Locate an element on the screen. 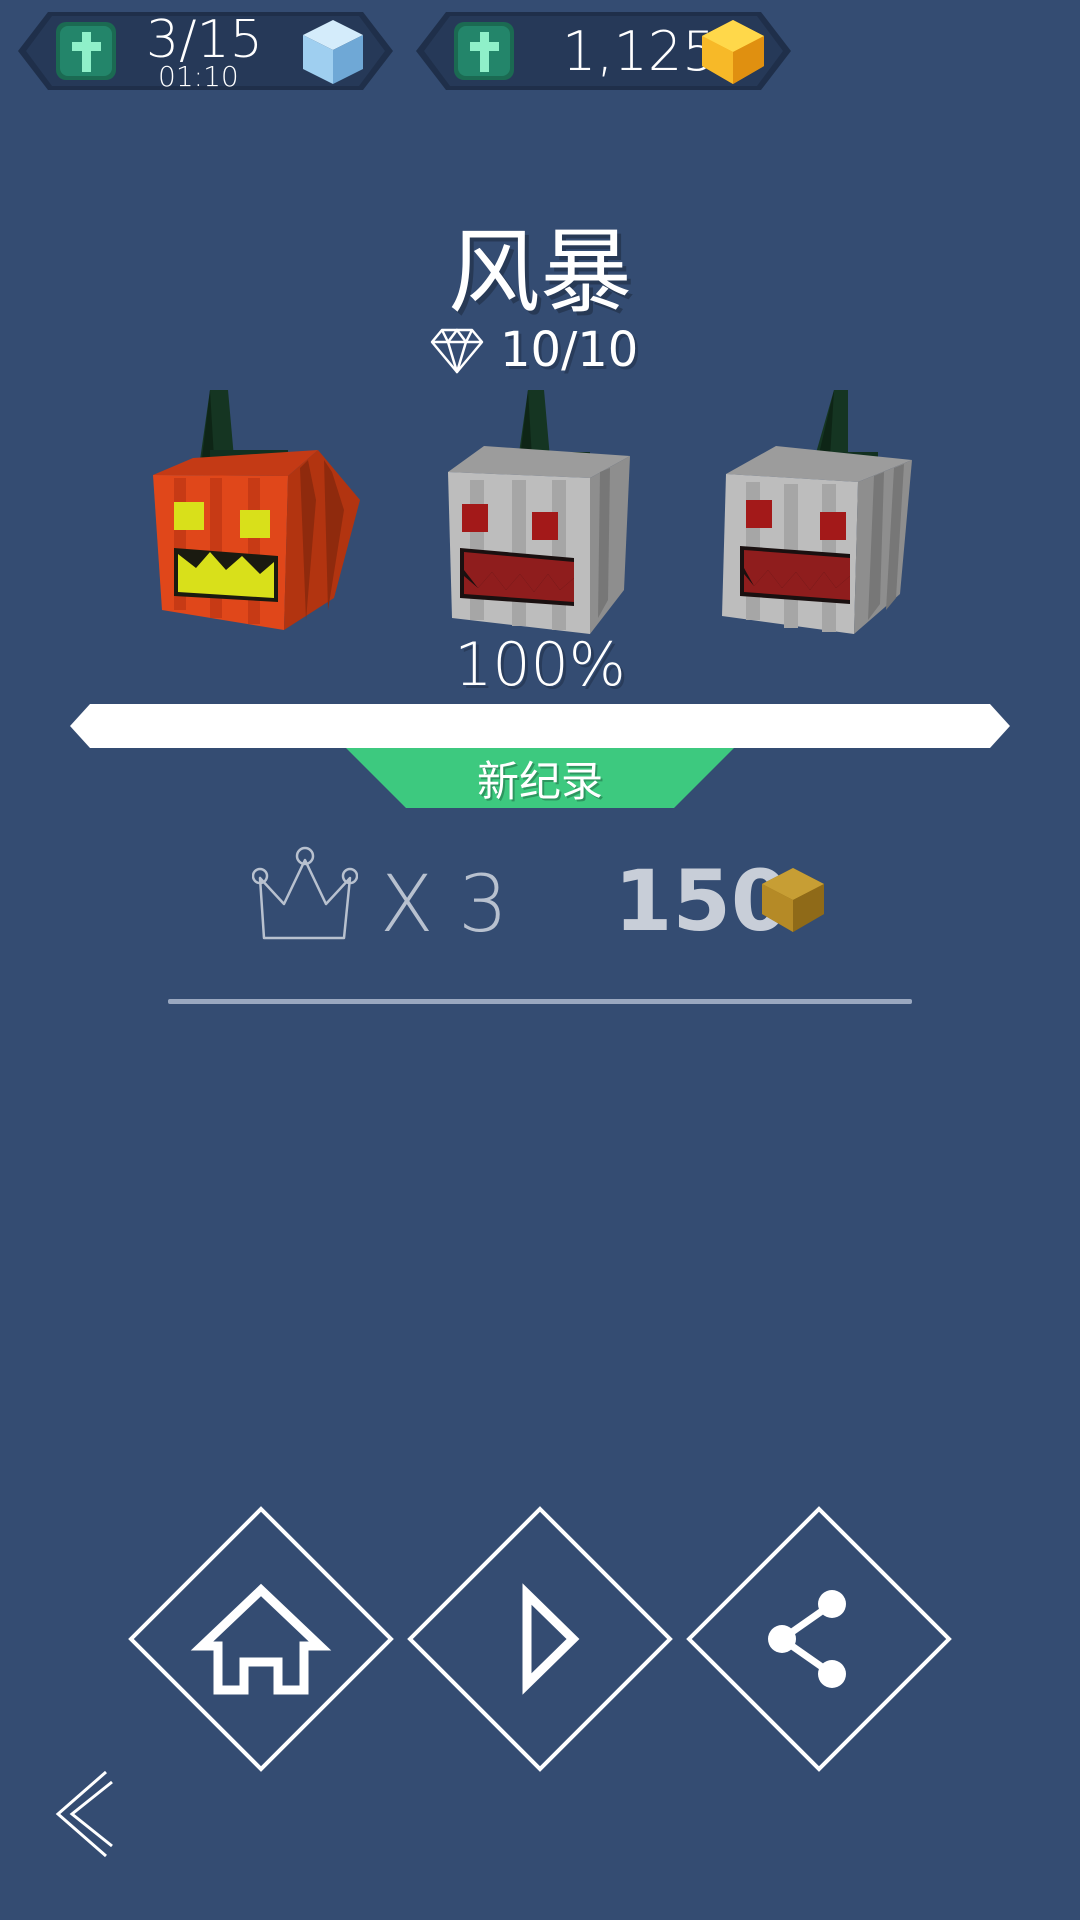 The height and width of the screenshot is (1920, 1080). progress-bar-fill is located at coordinates (540, 726).